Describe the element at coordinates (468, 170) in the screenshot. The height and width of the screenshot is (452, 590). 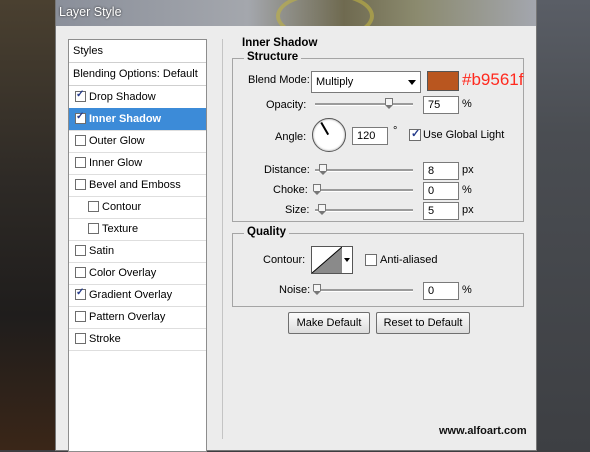
I see `distance-unit: px` at that location.